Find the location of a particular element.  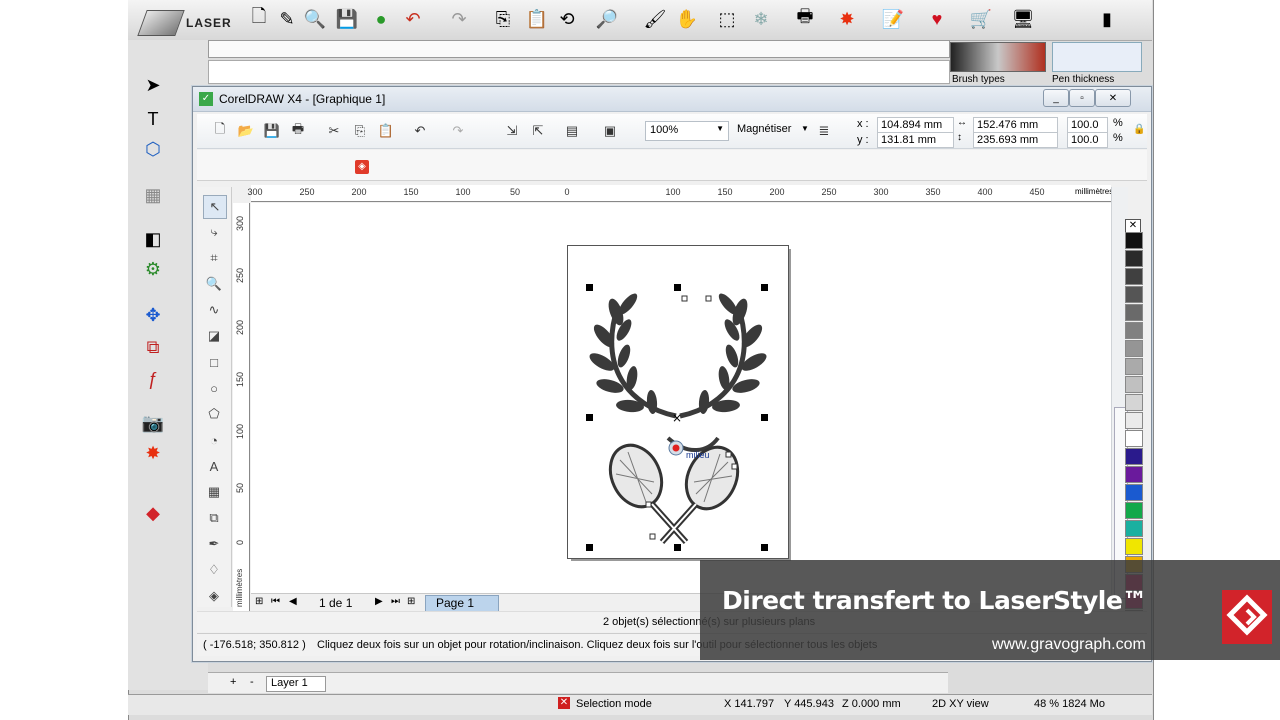

bottle-icon: ▮ is located at coordinates (1107, 19).